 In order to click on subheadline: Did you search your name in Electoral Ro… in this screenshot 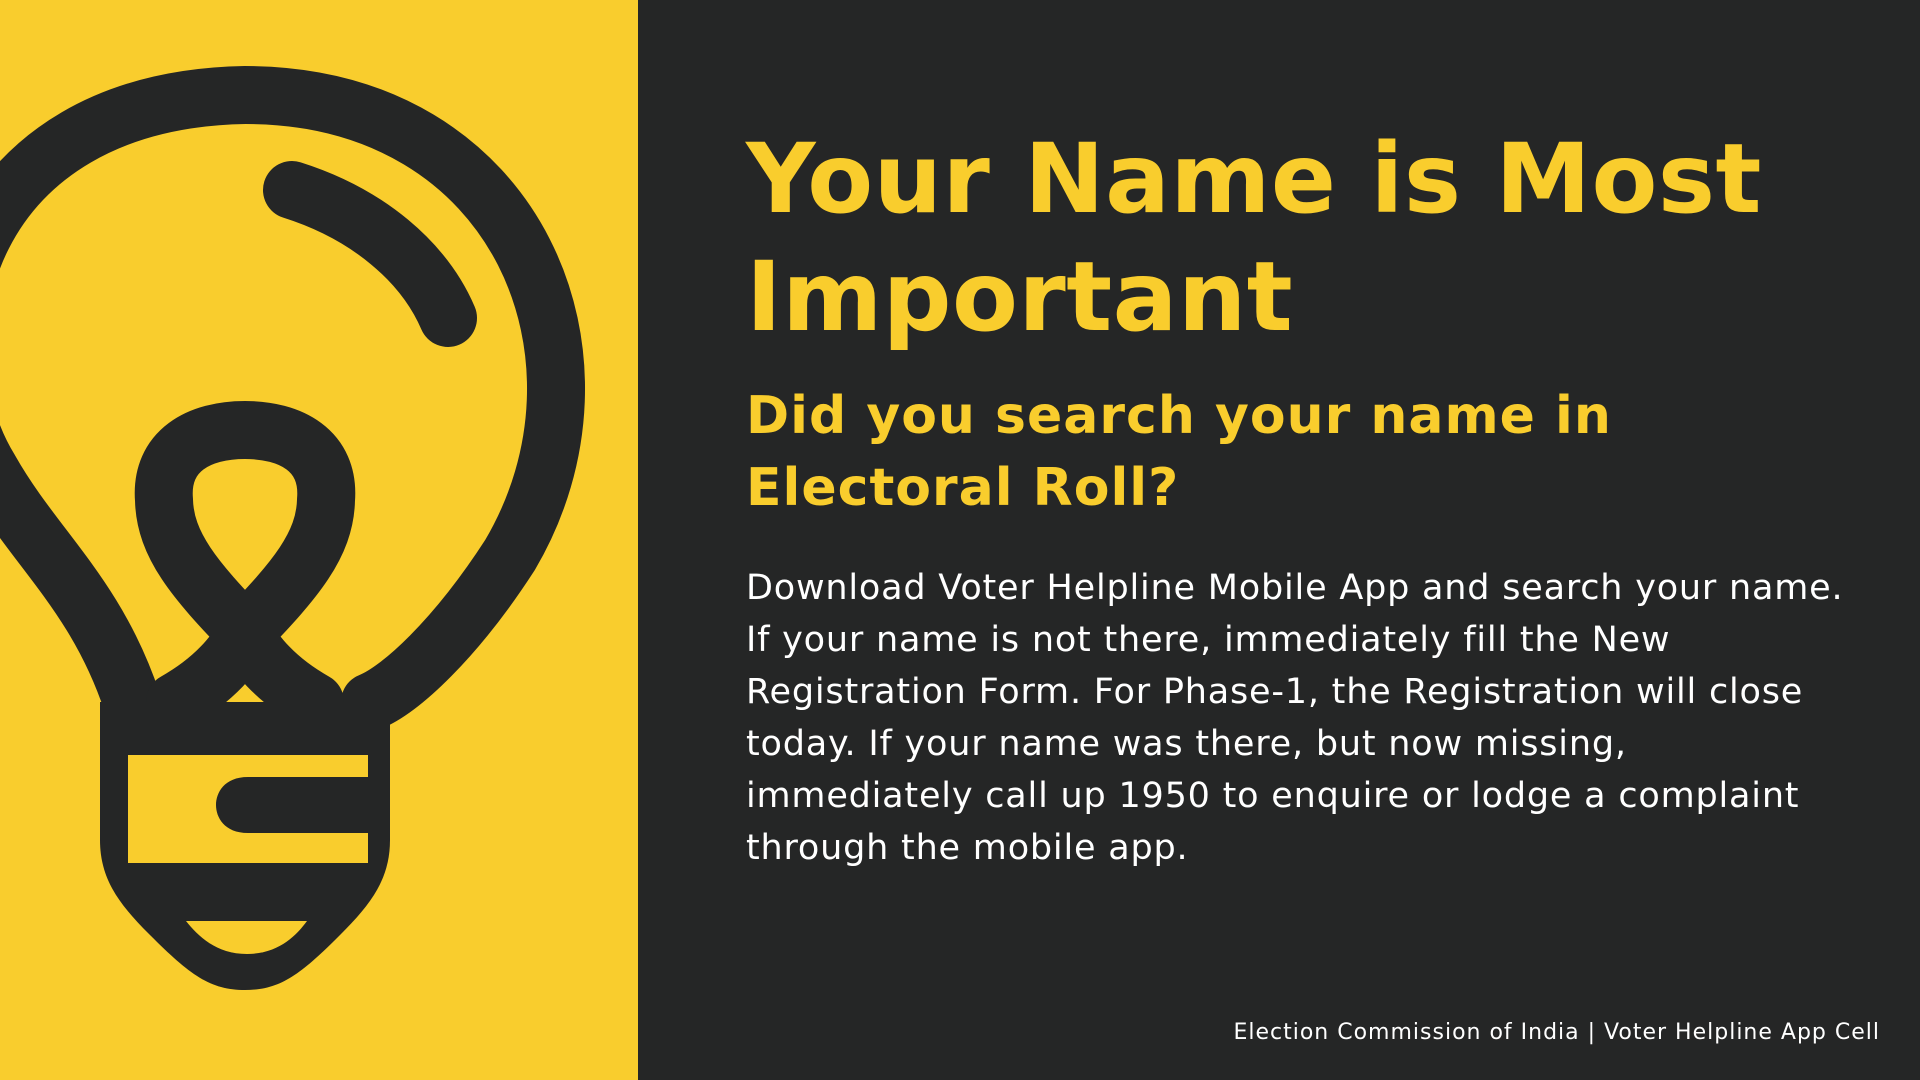, I will do `click(1179, 452)`.